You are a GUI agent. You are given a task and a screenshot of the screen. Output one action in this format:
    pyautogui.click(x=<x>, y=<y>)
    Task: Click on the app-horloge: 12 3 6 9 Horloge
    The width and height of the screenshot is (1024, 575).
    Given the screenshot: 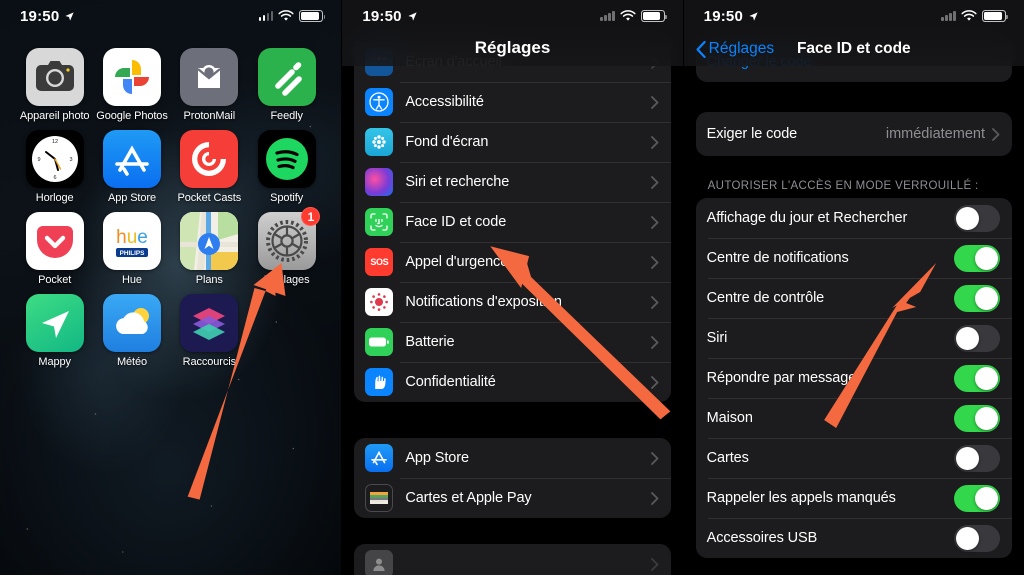 What is the action you would take?
    pyautogui.click(x=54, y=167)
    